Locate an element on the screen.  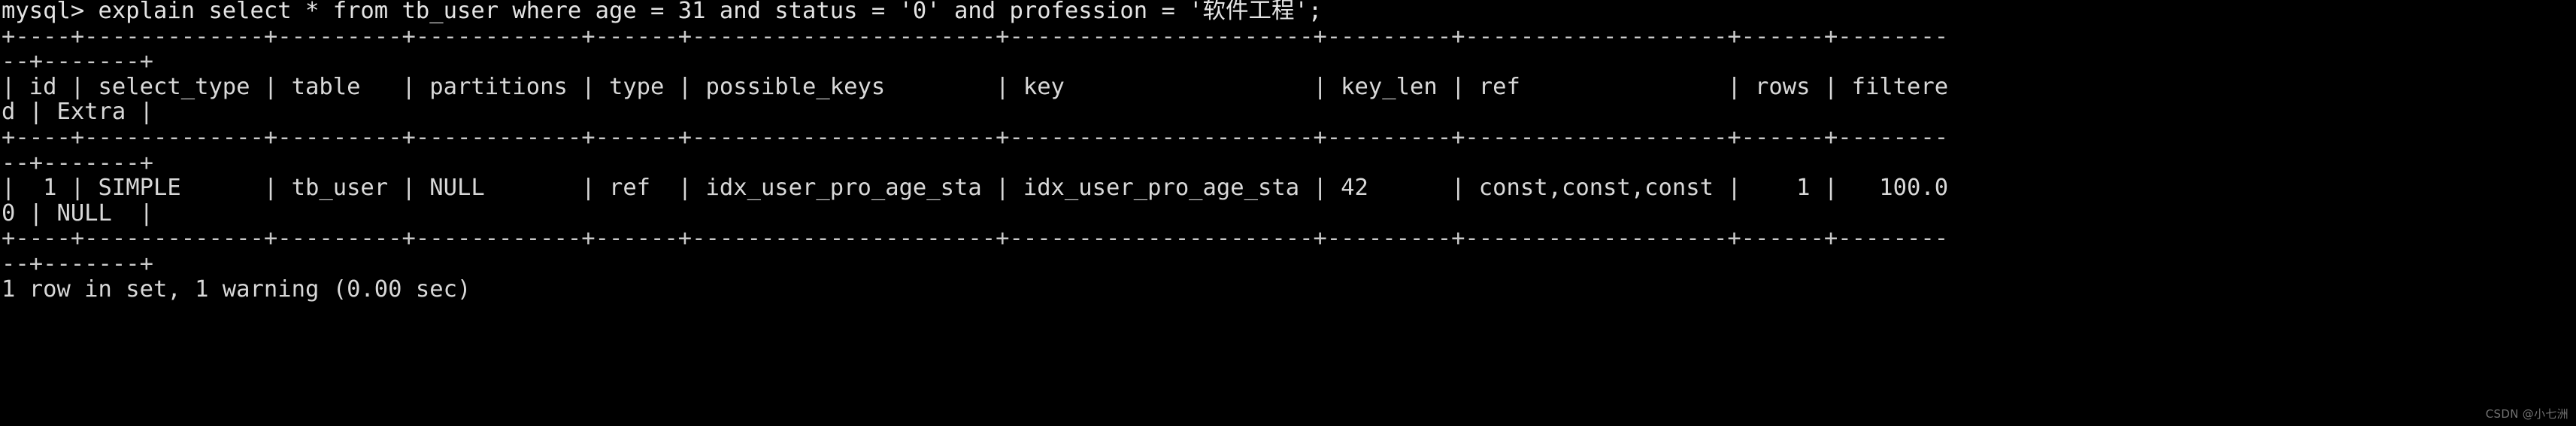
csdn-watermark: CSDN @小七洲 is located at coordinates (2526, 414).